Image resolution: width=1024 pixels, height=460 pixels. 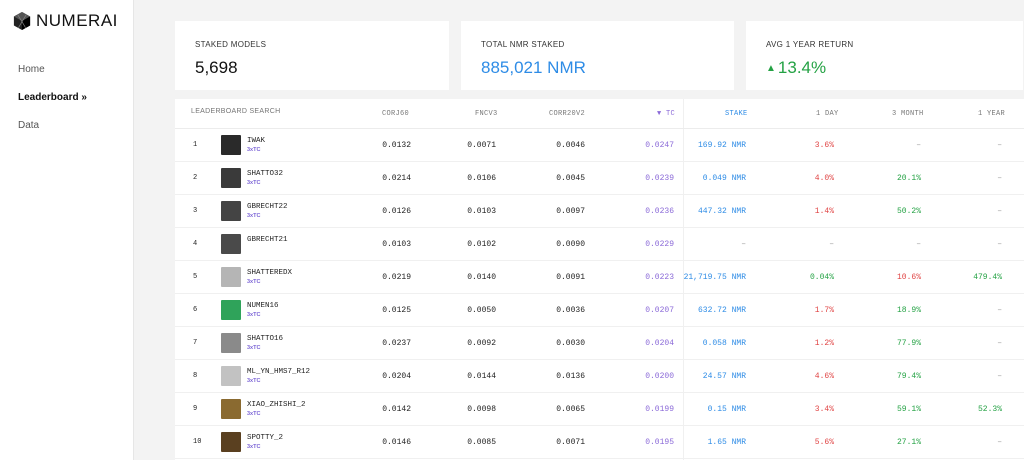 What do you see at coordinates (721, 310) in the screenshot?
I see `stake-cell: 632.72 NMR` at bounding box center [721, 310].